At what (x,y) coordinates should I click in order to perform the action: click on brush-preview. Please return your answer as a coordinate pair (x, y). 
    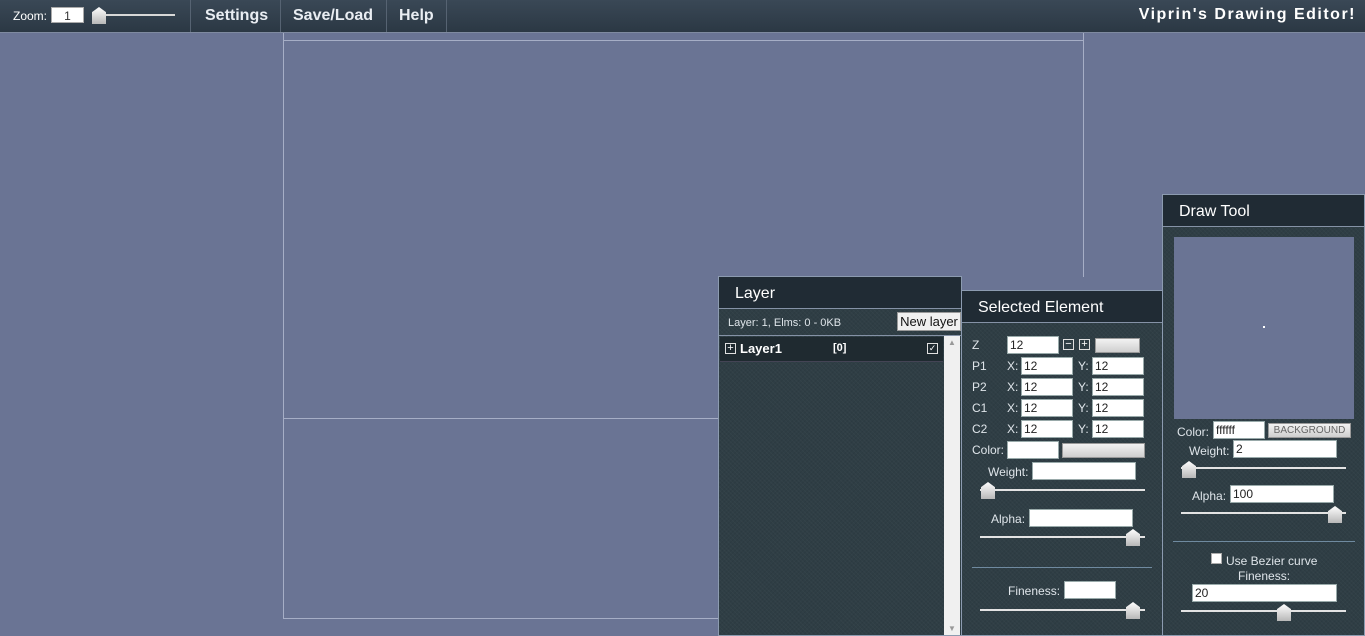
    Looking at the image, I should click on (1264, 328).